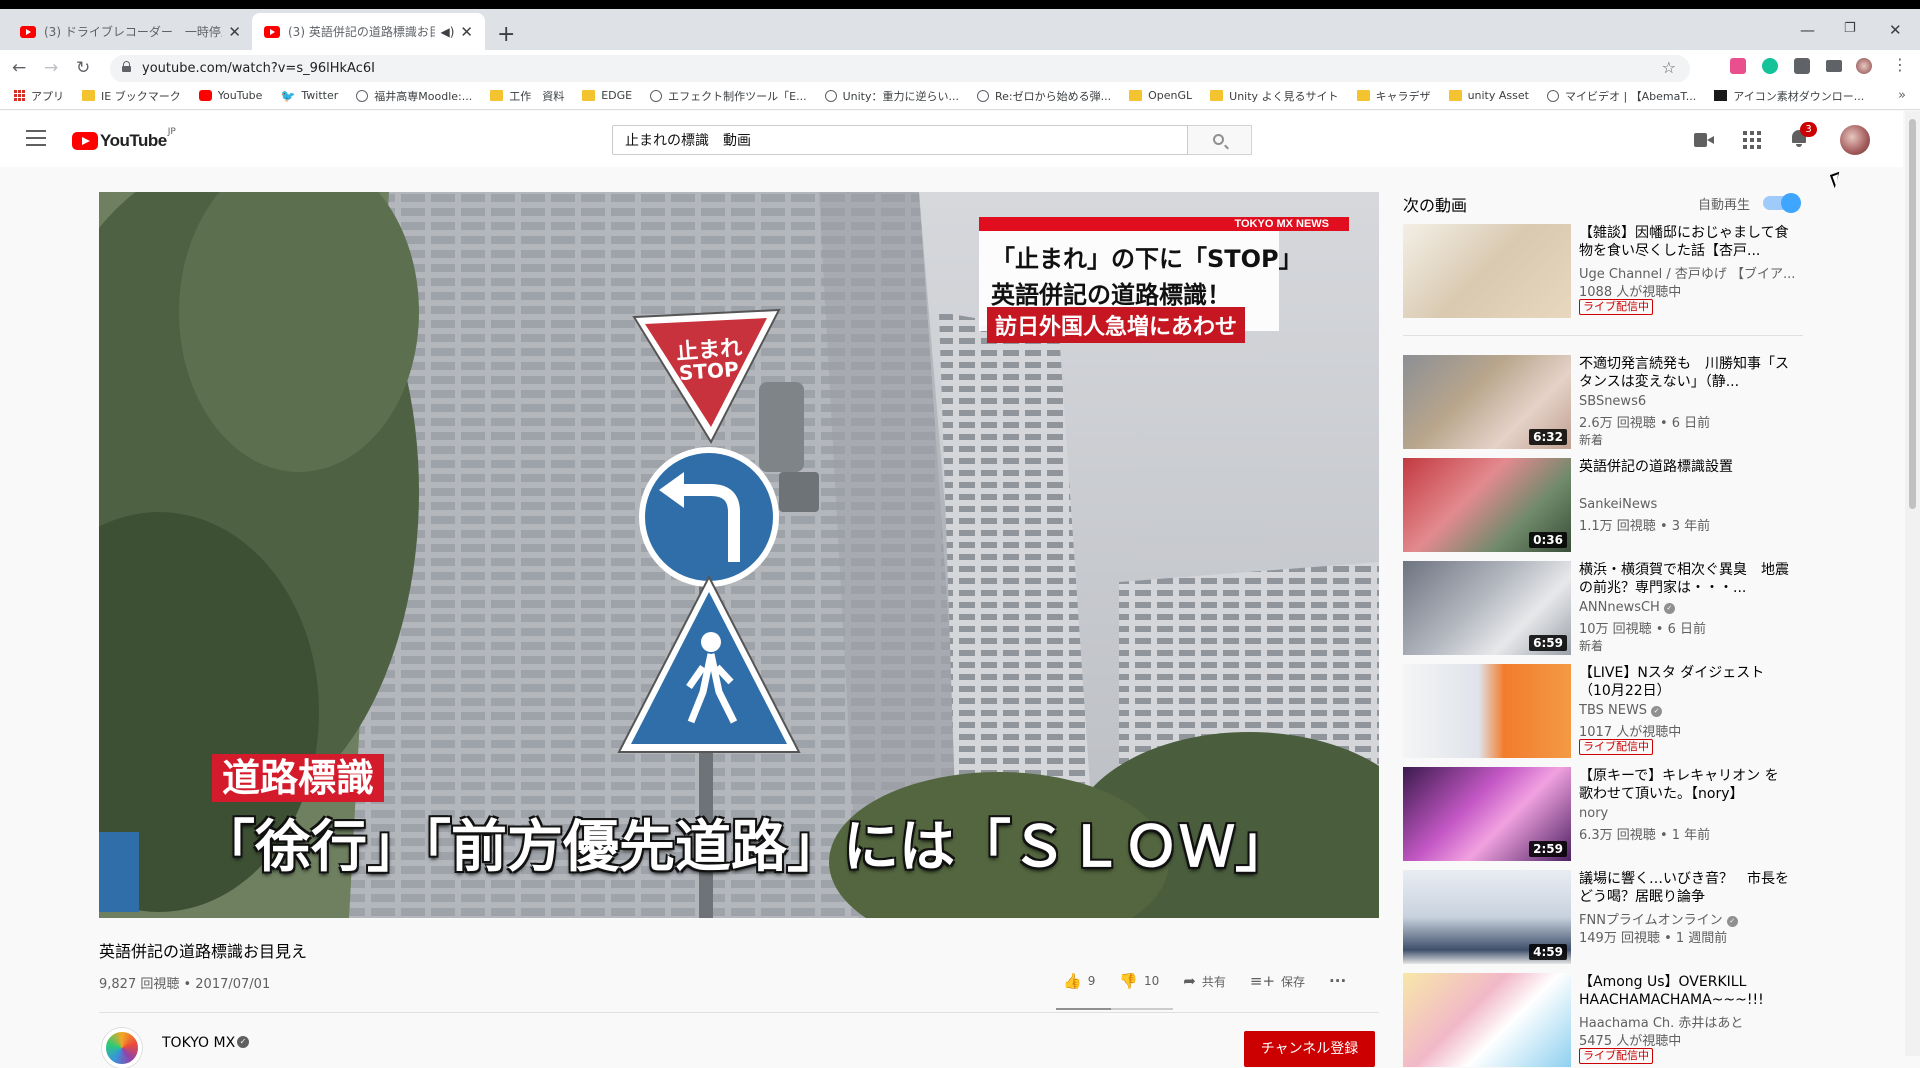  What do you see at coordinates (1487, 608) in the screenshot?
I see `video-thumbnail: 6:59` at bounding box center [1487, 608].